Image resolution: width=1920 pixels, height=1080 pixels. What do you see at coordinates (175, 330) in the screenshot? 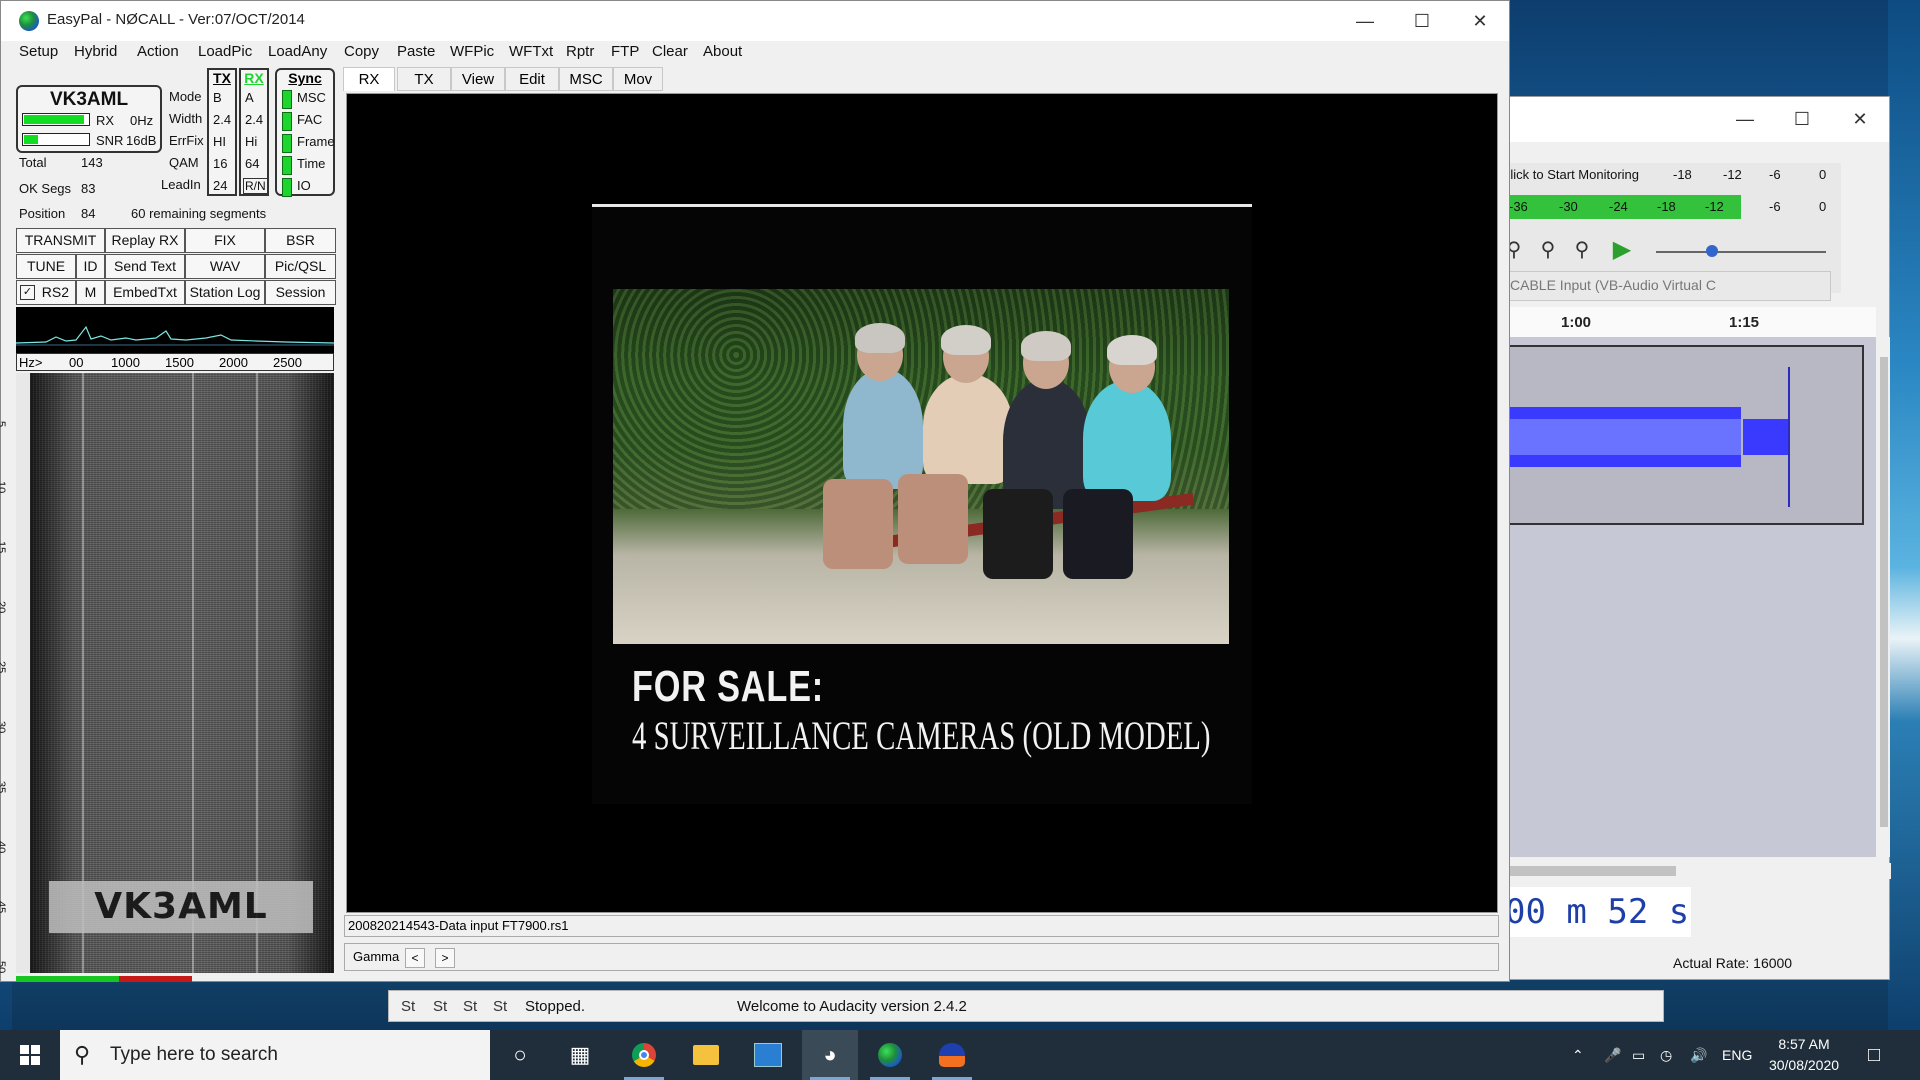
I see `spectrum-display` at bounding box center [175, 330].